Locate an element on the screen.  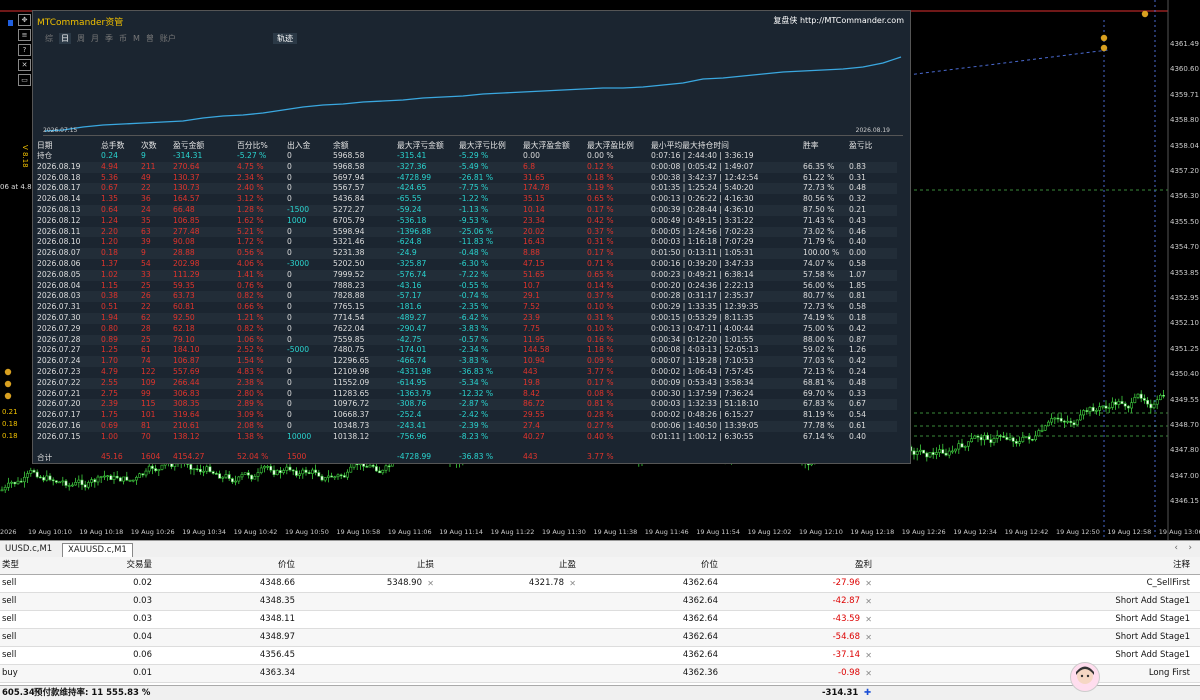
stats-cell: 1.35 is located at coordinates (109, 199).